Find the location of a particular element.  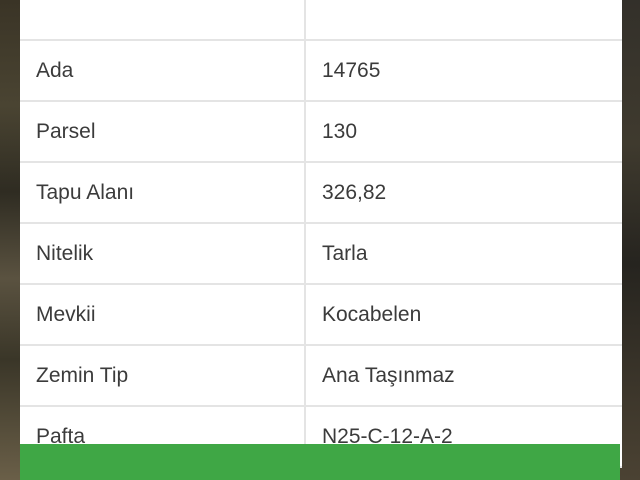

table-row-zemin-tip: Zemin Tip Ana Taşınmaz is located at coordinates (321, 375).